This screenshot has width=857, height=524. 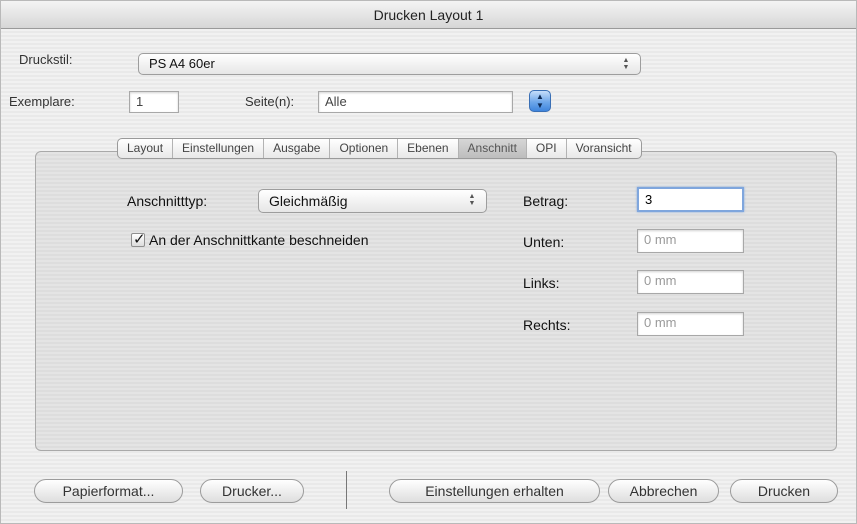 What do you see at coordinates (415, 102) in the screenshot?
I see `seiten-field: Alle` at bounding box center [415, 102].